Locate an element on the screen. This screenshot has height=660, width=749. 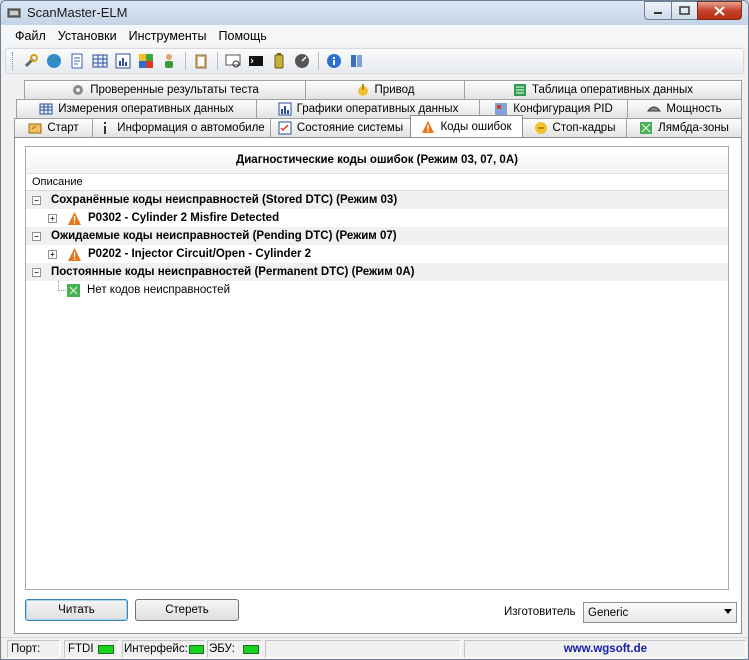
column-header-description: Описание is located at coordinates (377, 182).